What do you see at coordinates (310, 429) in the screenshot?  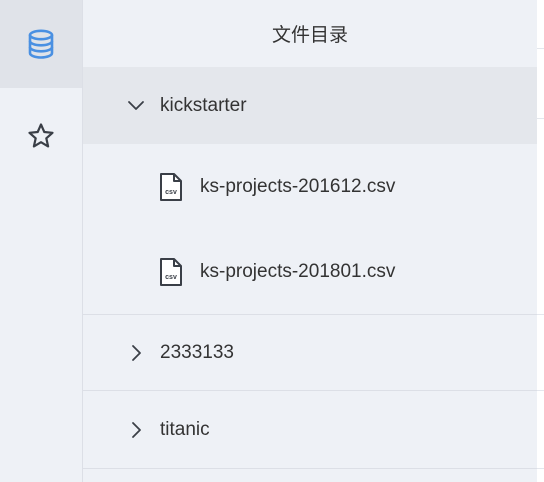 I see `folder-row-titanic: titanic` at bounding box center [310, 429].